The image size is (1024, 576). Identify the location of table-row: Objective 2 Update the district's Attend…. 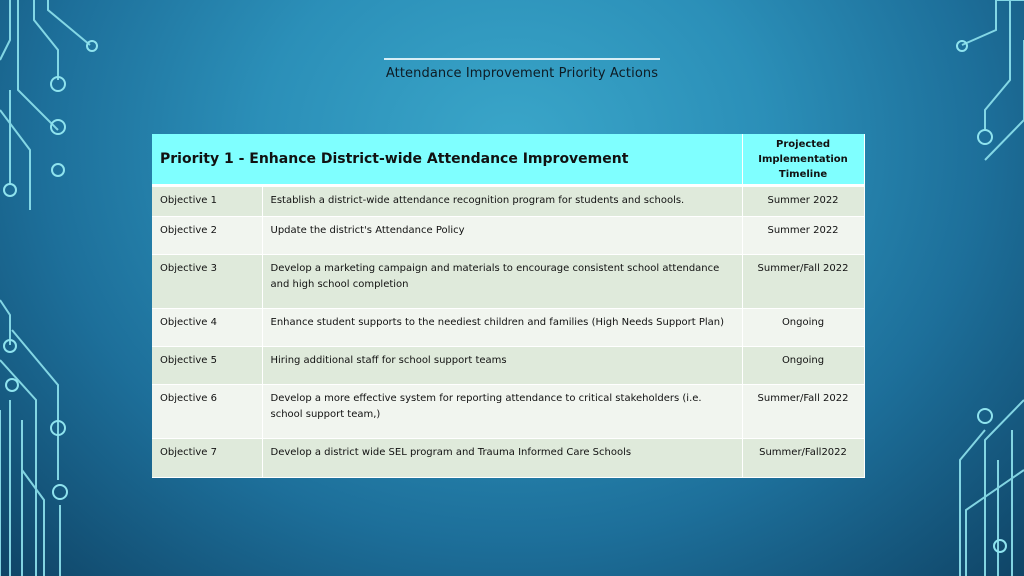
(508, 235).